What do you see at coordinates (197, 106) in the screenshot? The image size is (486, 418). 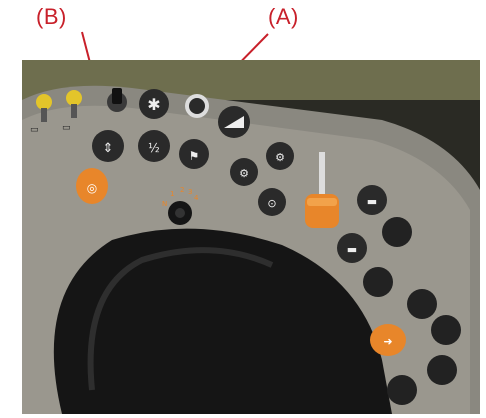 I see `hitch-depth-switch` at bounding box center [197, 106].